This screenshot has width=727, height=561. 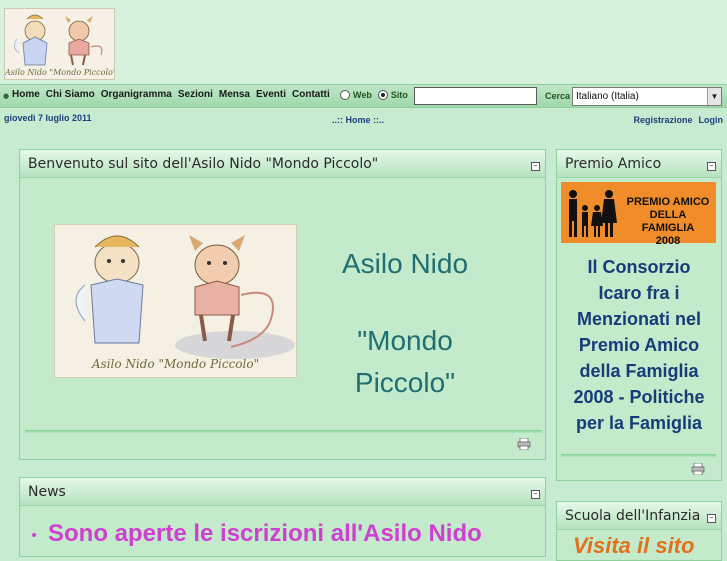 I want to click on welcome-image: Asilo Nido "Mondo Piccolo", so click(x=175, y=301).